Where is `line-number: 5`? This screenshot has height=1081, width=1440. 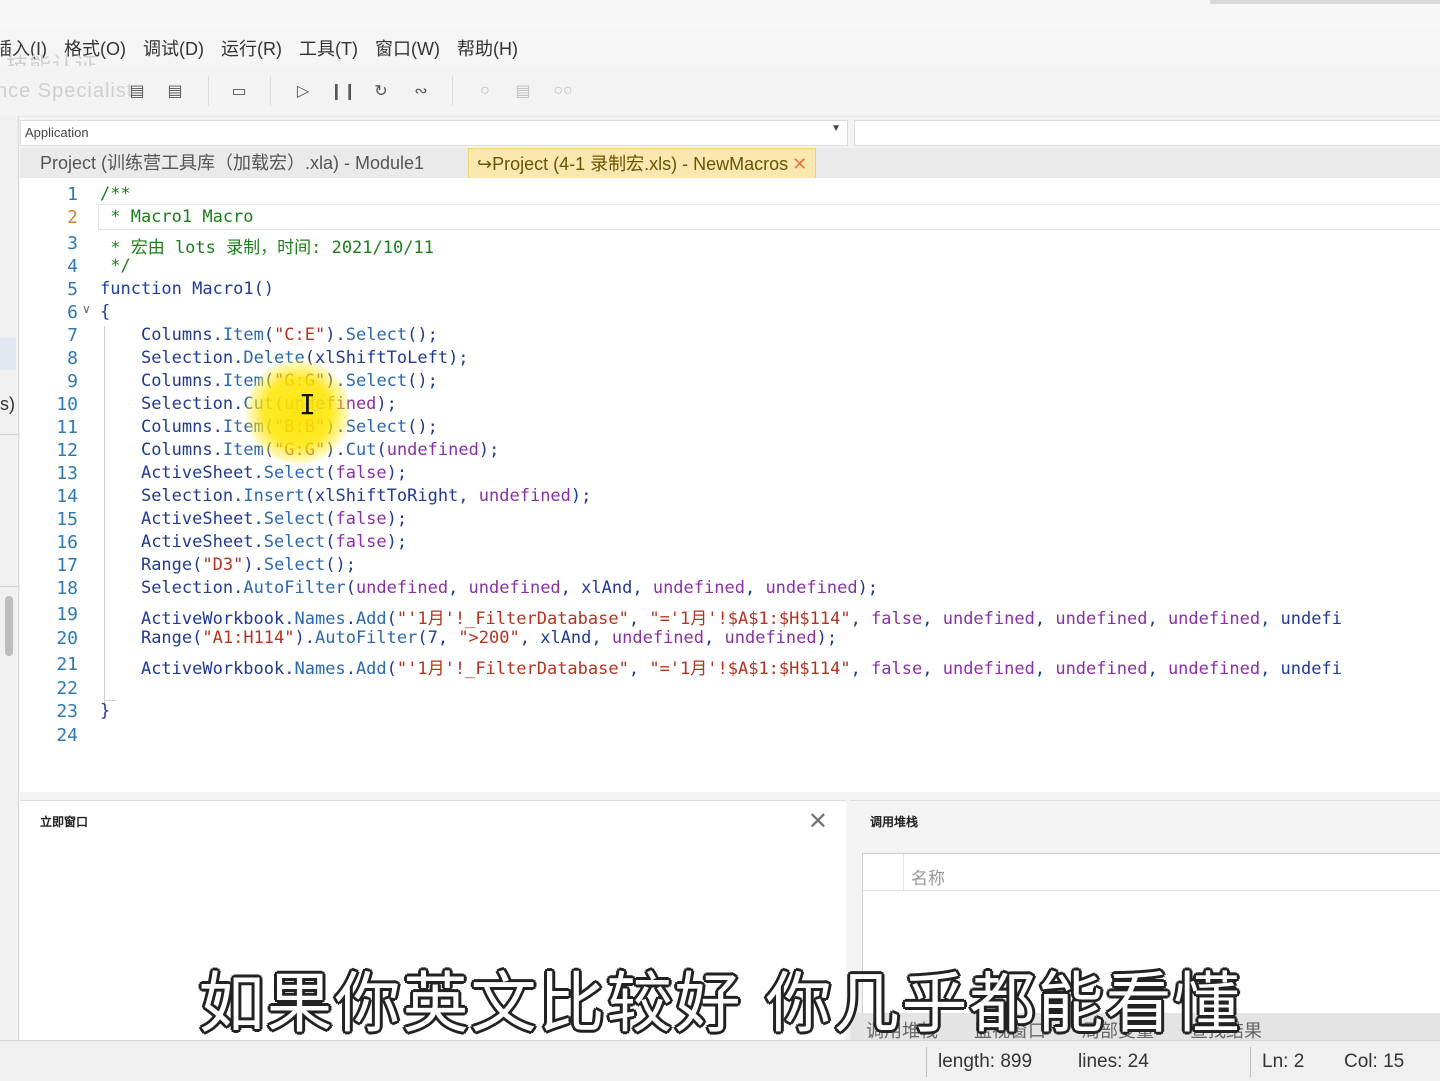
line-number: 5 is located at coordinates (72, 289).